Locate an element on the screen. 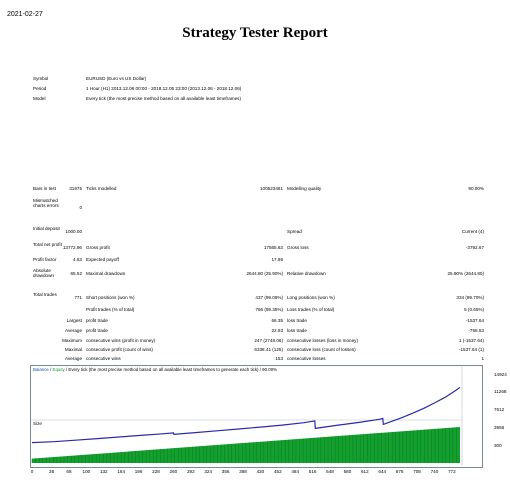  meta-label: Symbol is located at coordinates (41, 78).